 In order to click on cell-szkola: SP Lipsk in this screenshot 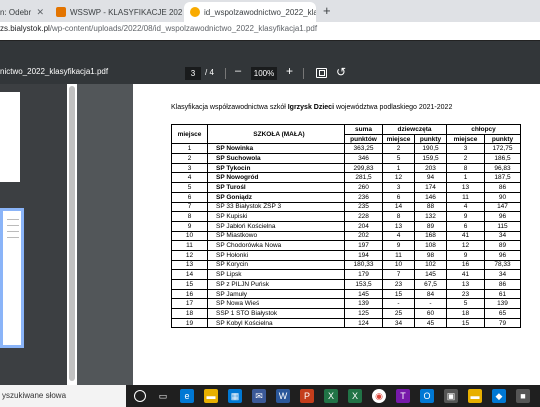, I will do `click(276, 274)`.